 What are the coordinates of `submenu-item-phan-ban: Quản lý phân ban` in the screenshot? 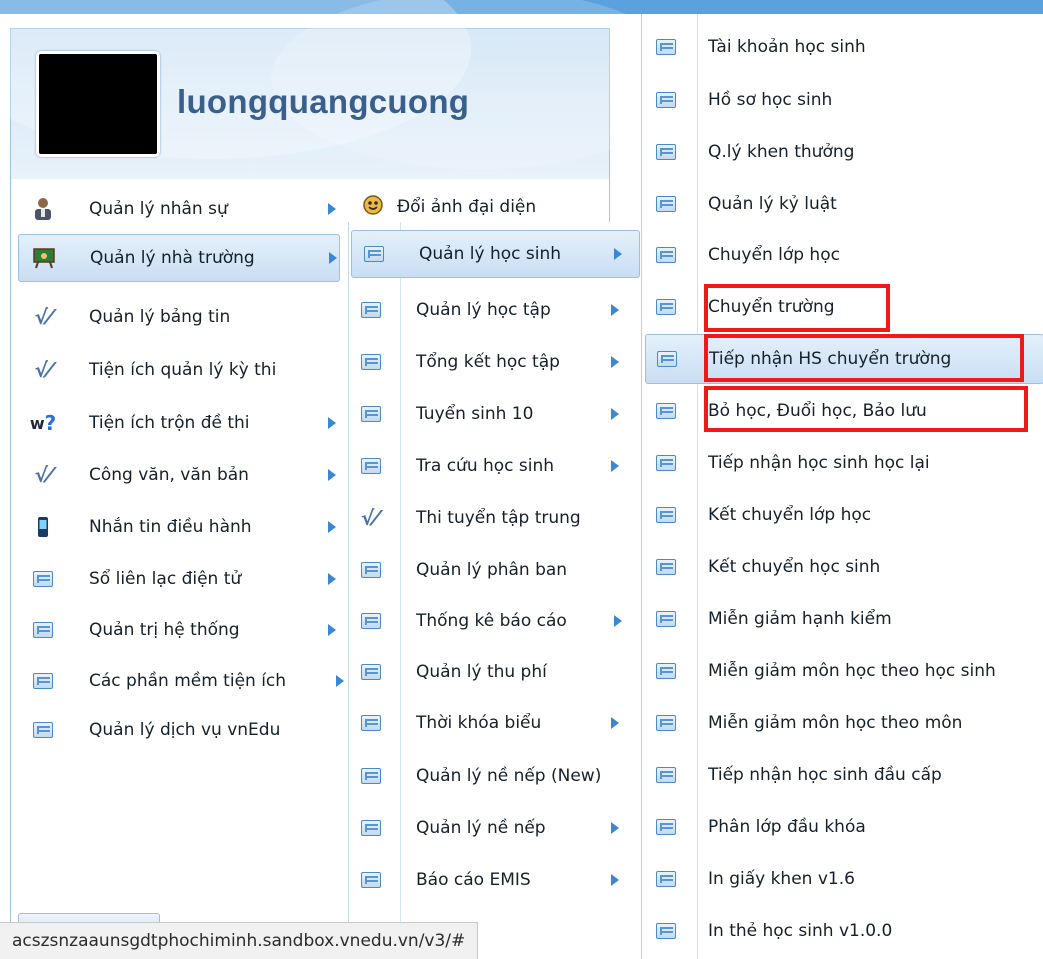 It's located at (495, 570).